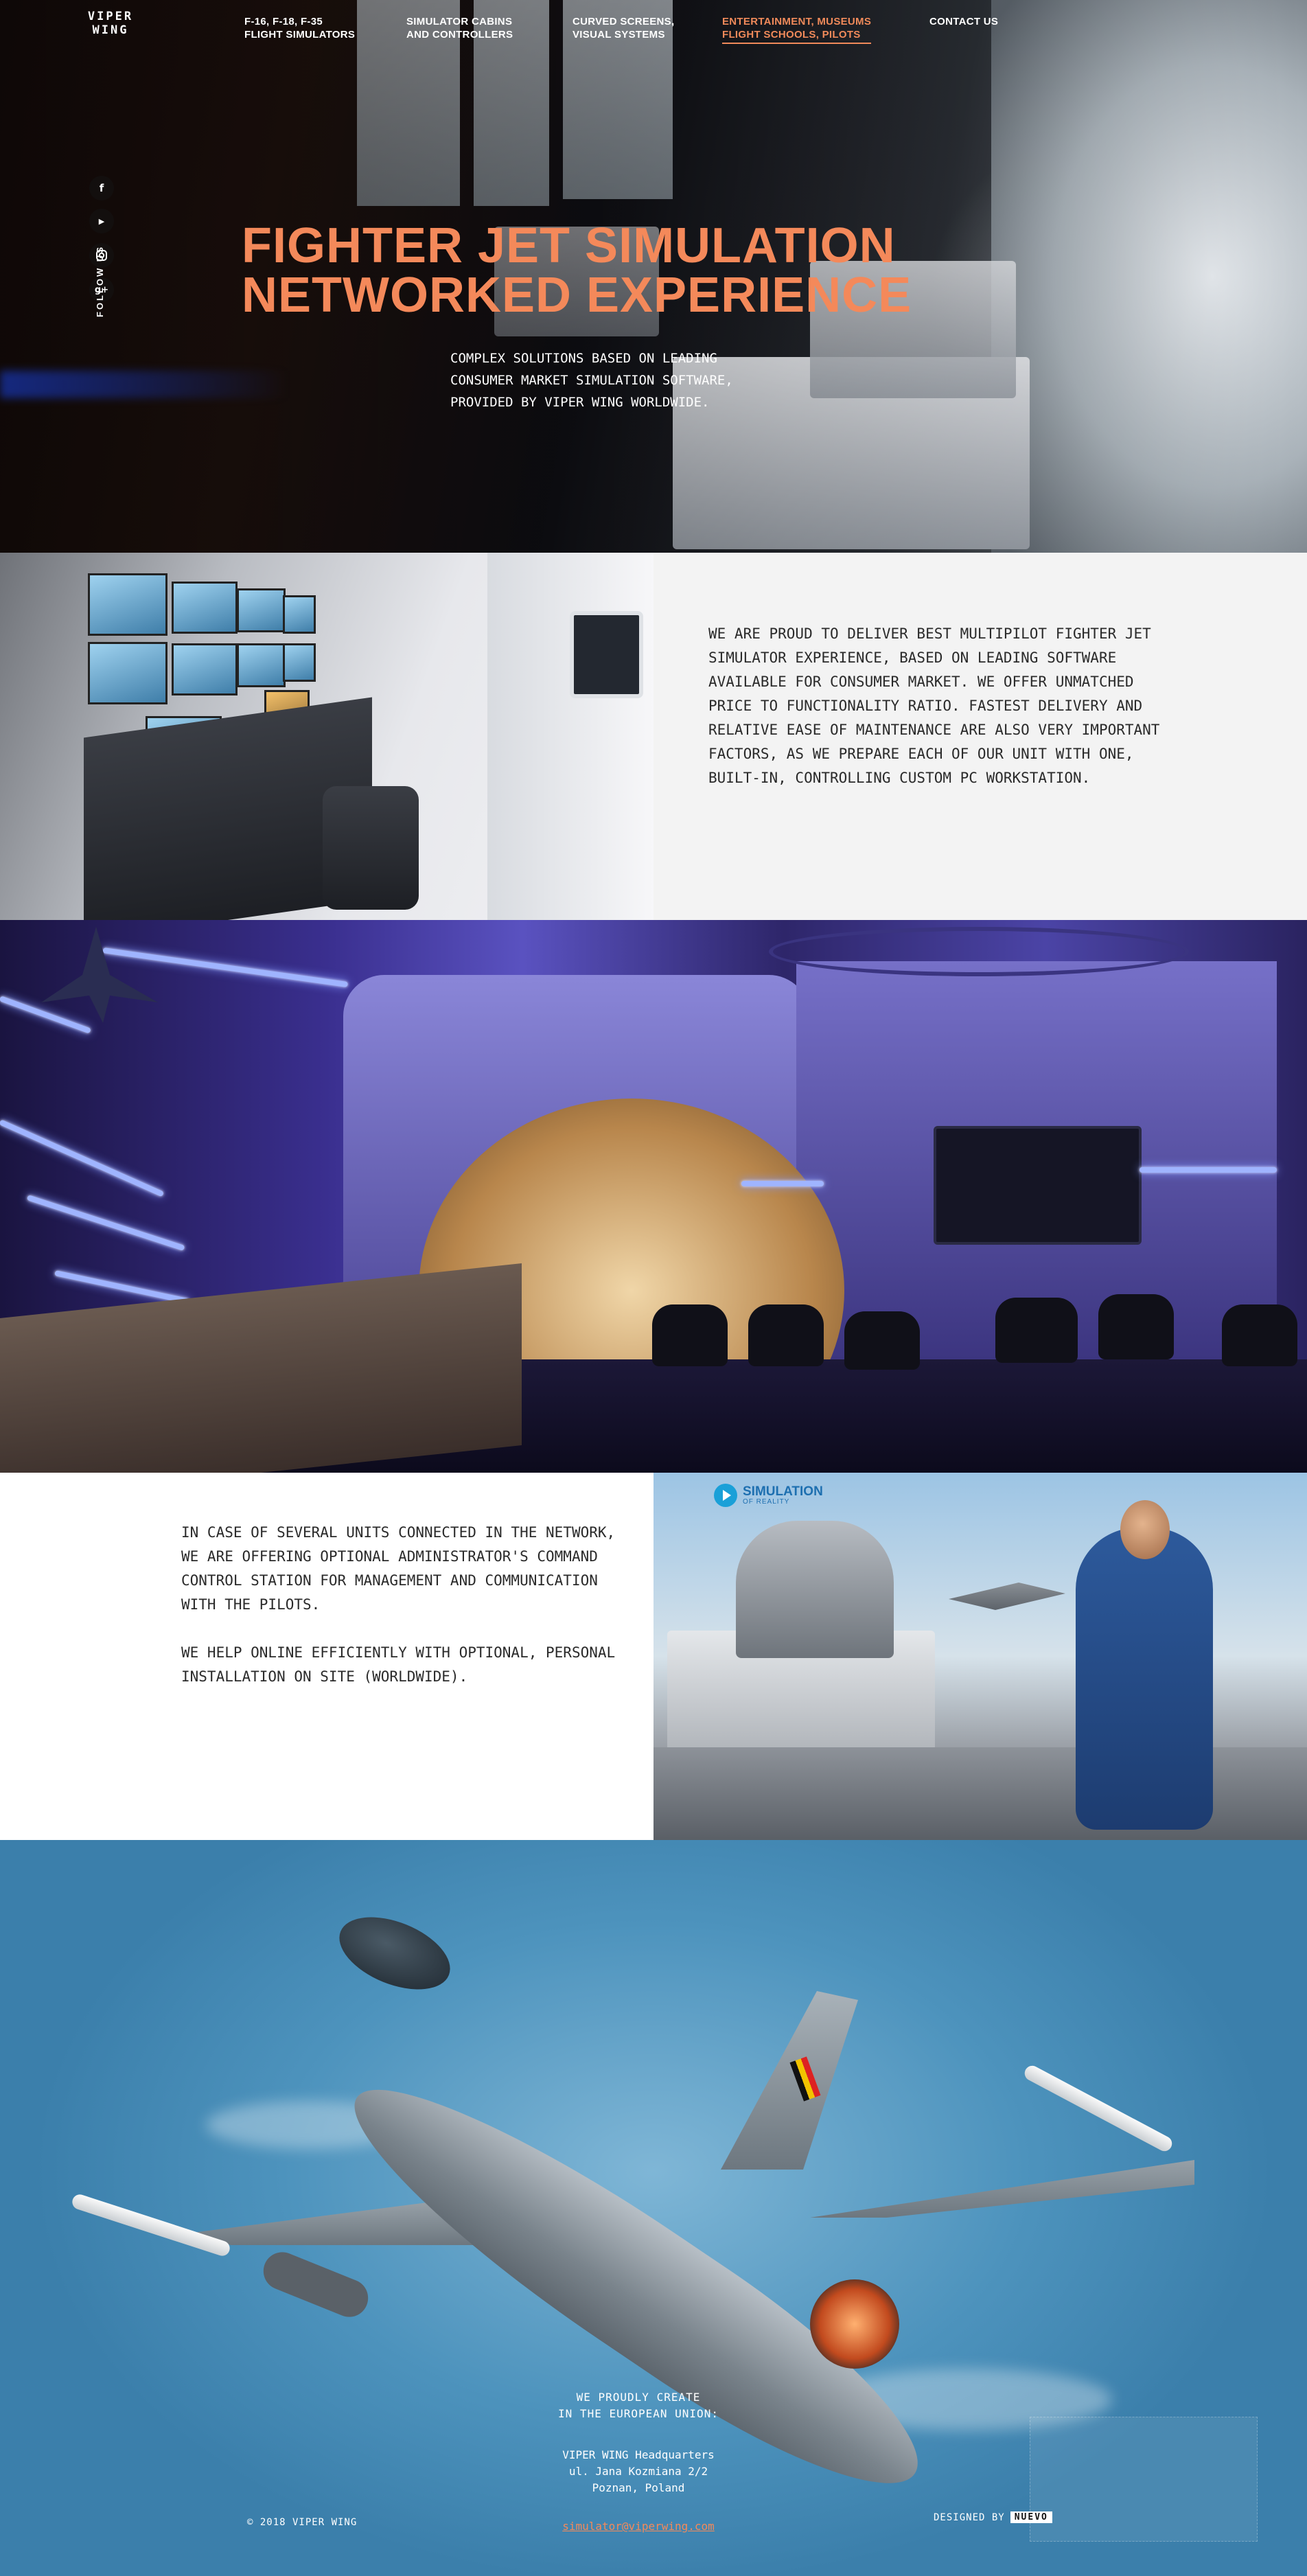 The width and height of the screenshot is (1307, 2576). What do you see at coordinates (1002, 2189) in the screenshot?
I see `right-wing` at bounding box center [1002, 2189].